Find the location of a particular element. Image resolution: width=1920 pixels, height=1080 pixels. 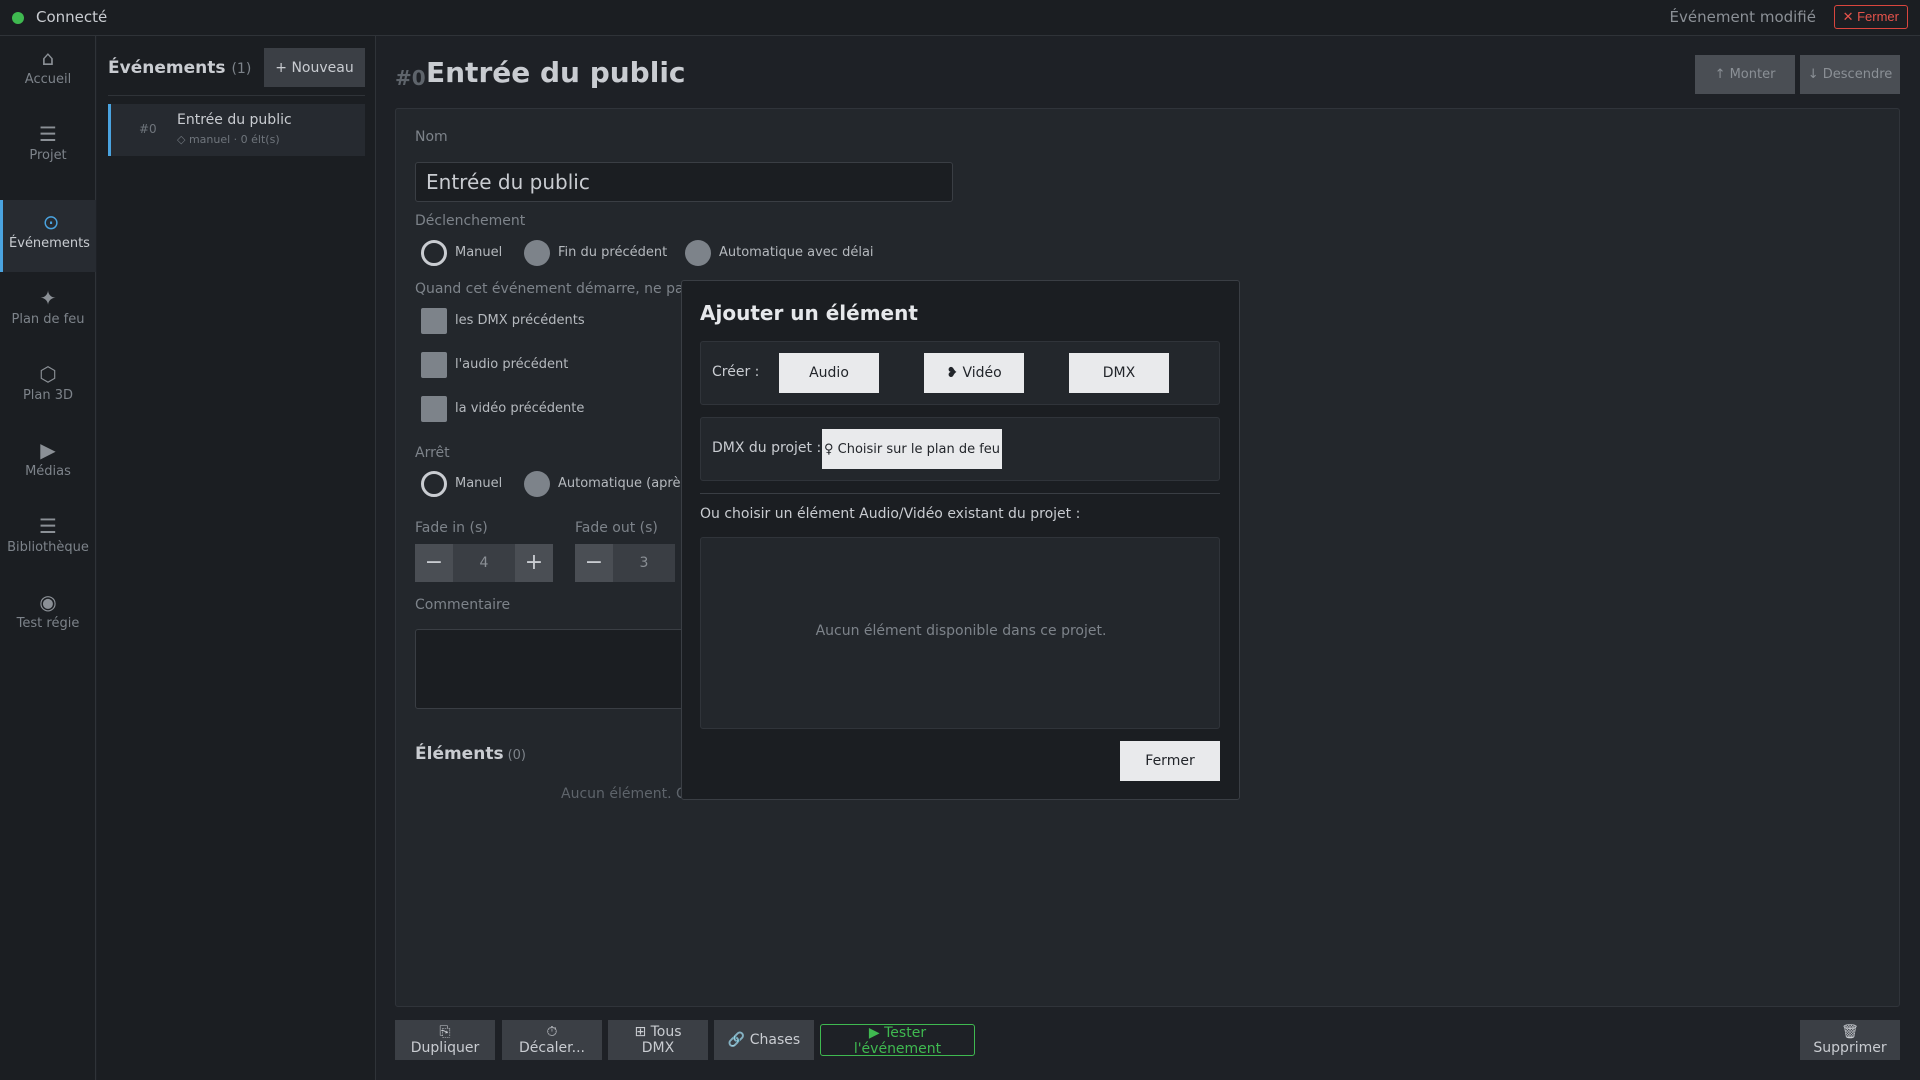

fade-in-stepper: − 4 + is located at coordinates (485, 563).